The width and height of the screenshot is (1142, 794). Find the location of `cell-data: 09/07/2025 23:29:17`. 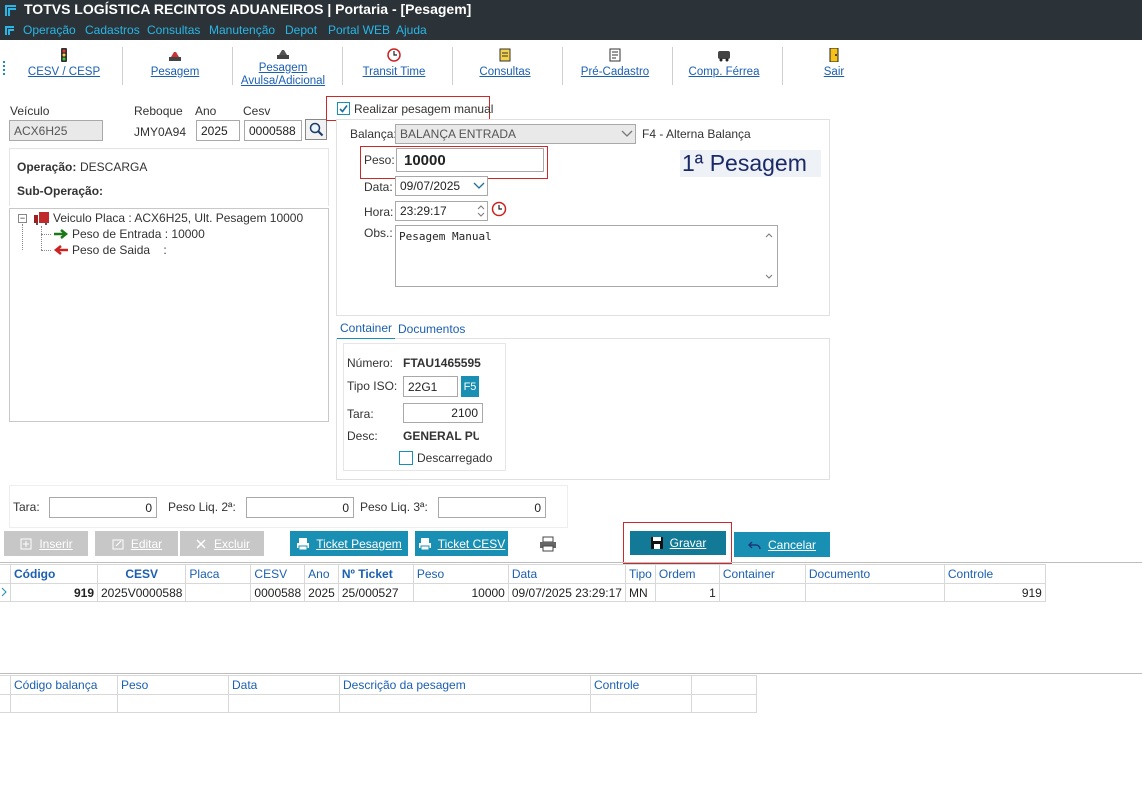

cell-data: 09/07/2025 23:29:17 is located at coordinates (566, 592).